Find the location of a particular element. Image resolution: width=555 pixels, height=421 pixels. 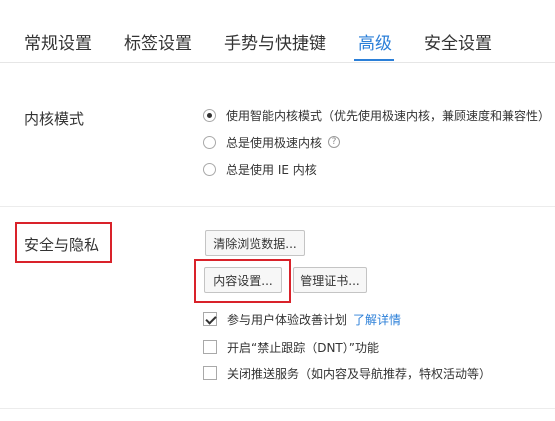

tab-general: 常规设置 is located at coordinates (58, 41).